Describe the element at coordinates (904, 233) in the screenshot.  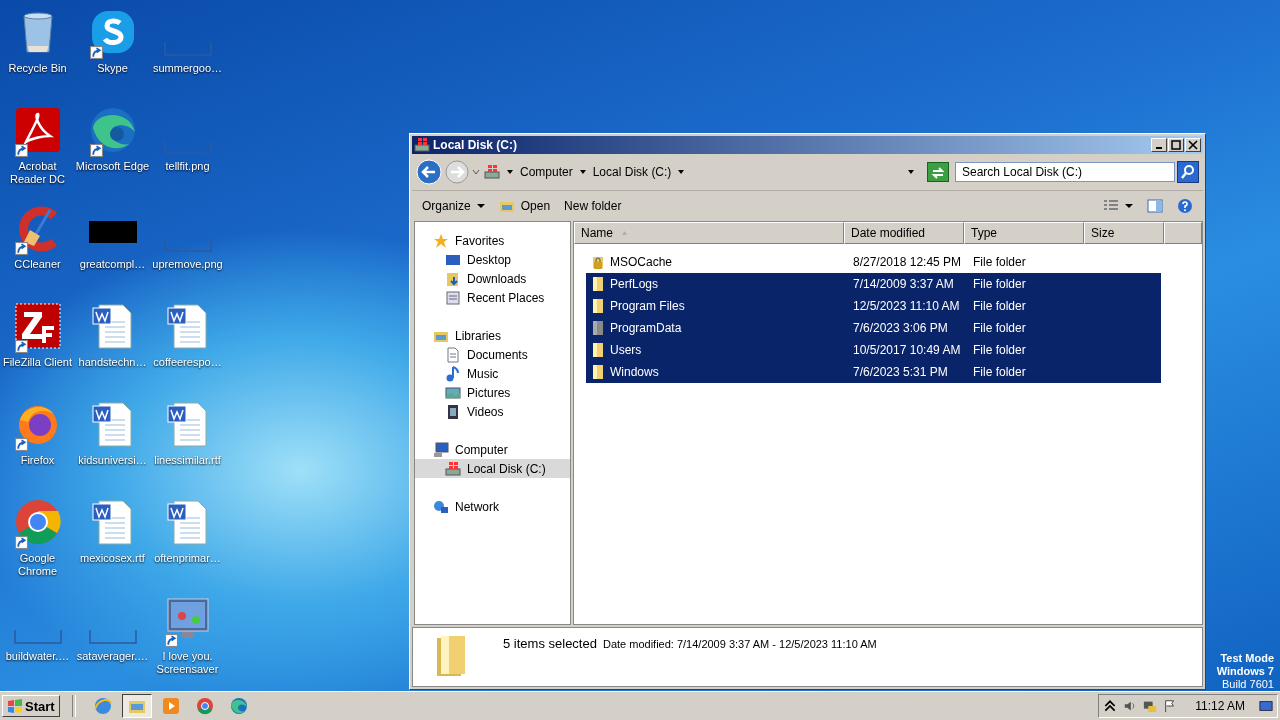
I see `column-header: Date modified` at that location.